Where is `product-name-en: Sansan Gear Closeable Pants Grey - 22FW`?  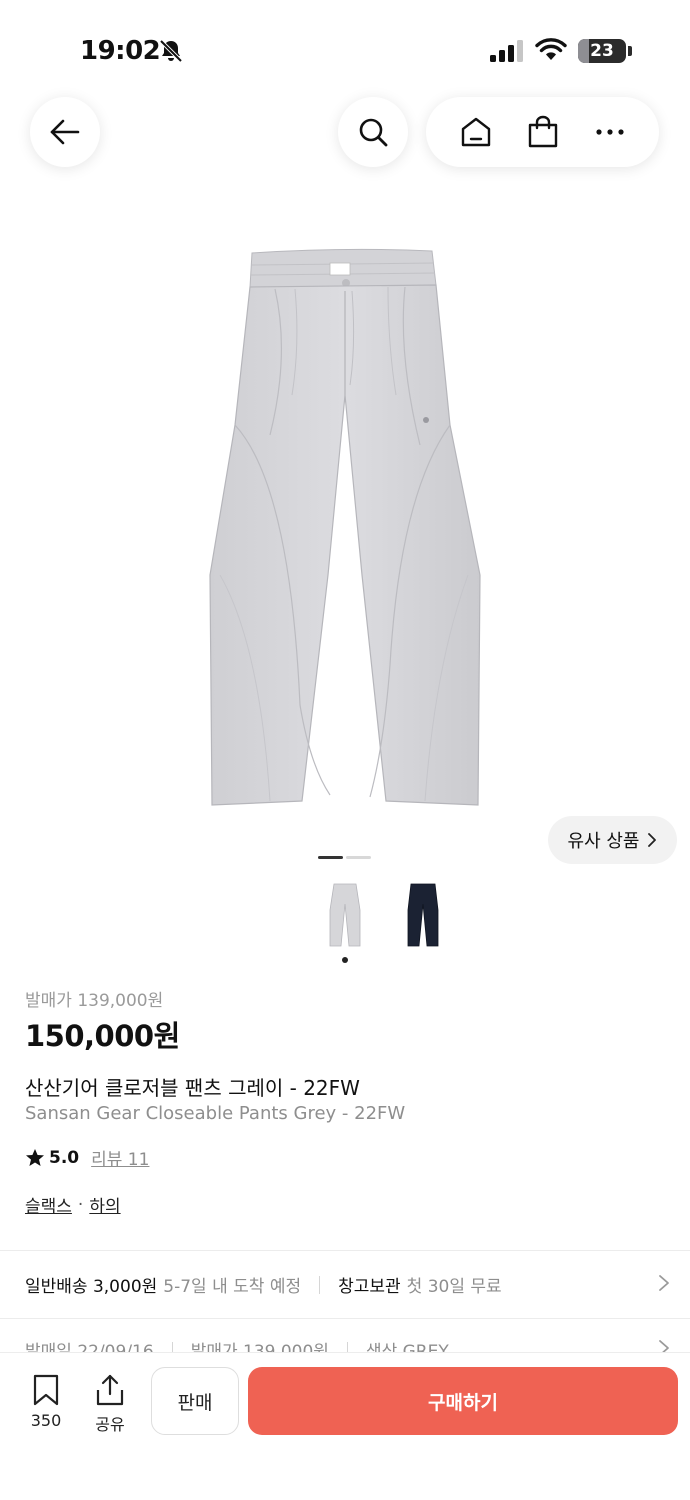 product-name-en: Sansan Gear Closeable Pants Grey - 22FW is located at coordinates (215, 1113).